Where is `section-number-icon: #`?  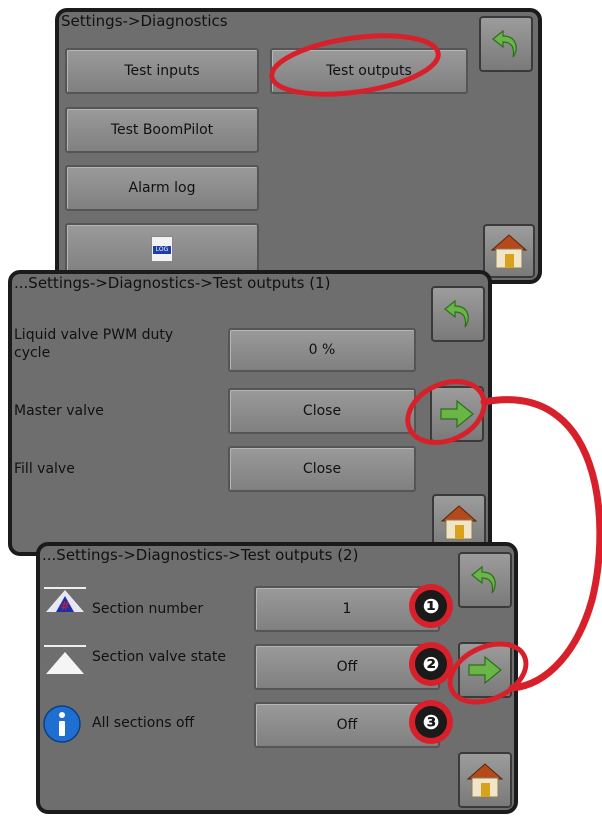
section-number-icon: # is located at coordinates (65, 600).